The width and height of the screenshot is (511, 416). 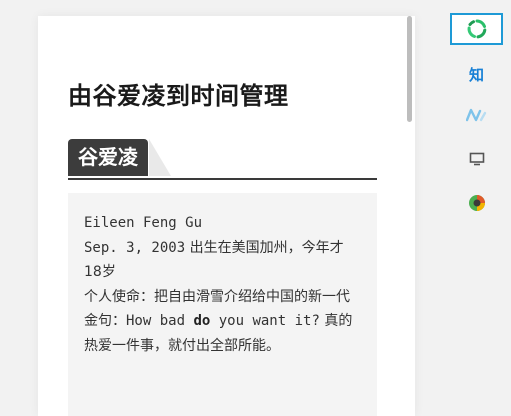 I want to click on bio-quote-a: How bad, so click(x=160, y=321).